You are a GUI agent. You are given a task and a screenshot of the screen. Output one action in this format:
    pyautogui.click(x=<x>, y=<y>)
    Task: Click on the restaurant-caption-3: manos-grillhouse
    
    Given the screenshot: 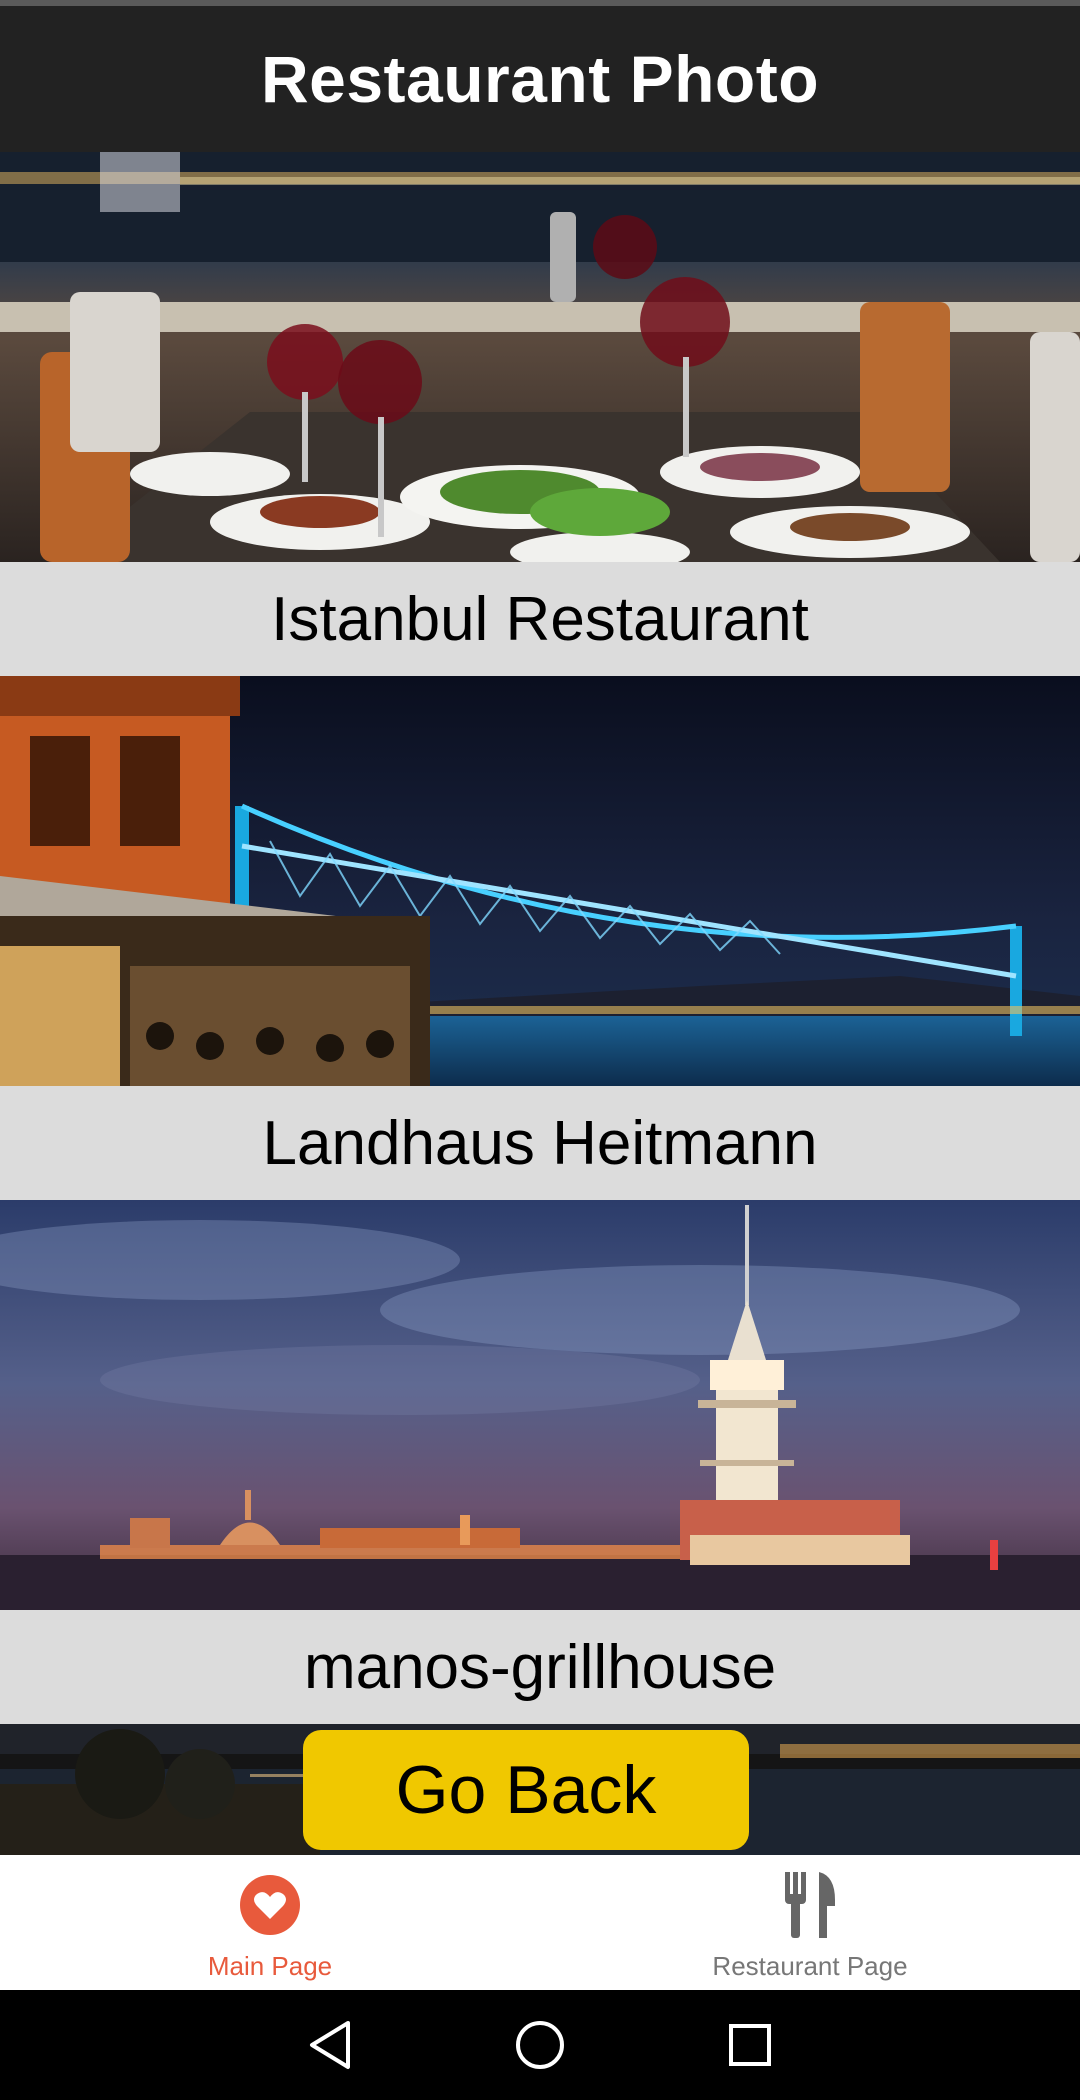 What is the action you would take?
    pyautogui.click(x=540, y=1667)
    